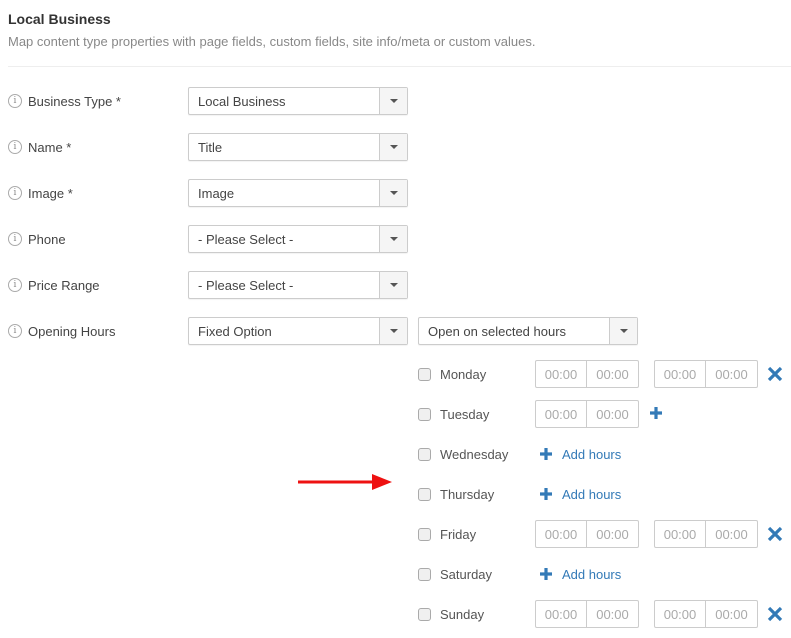 The height and width of the screenshot is (638, 791). I want to click on image-select: Image, so click(298, 193).